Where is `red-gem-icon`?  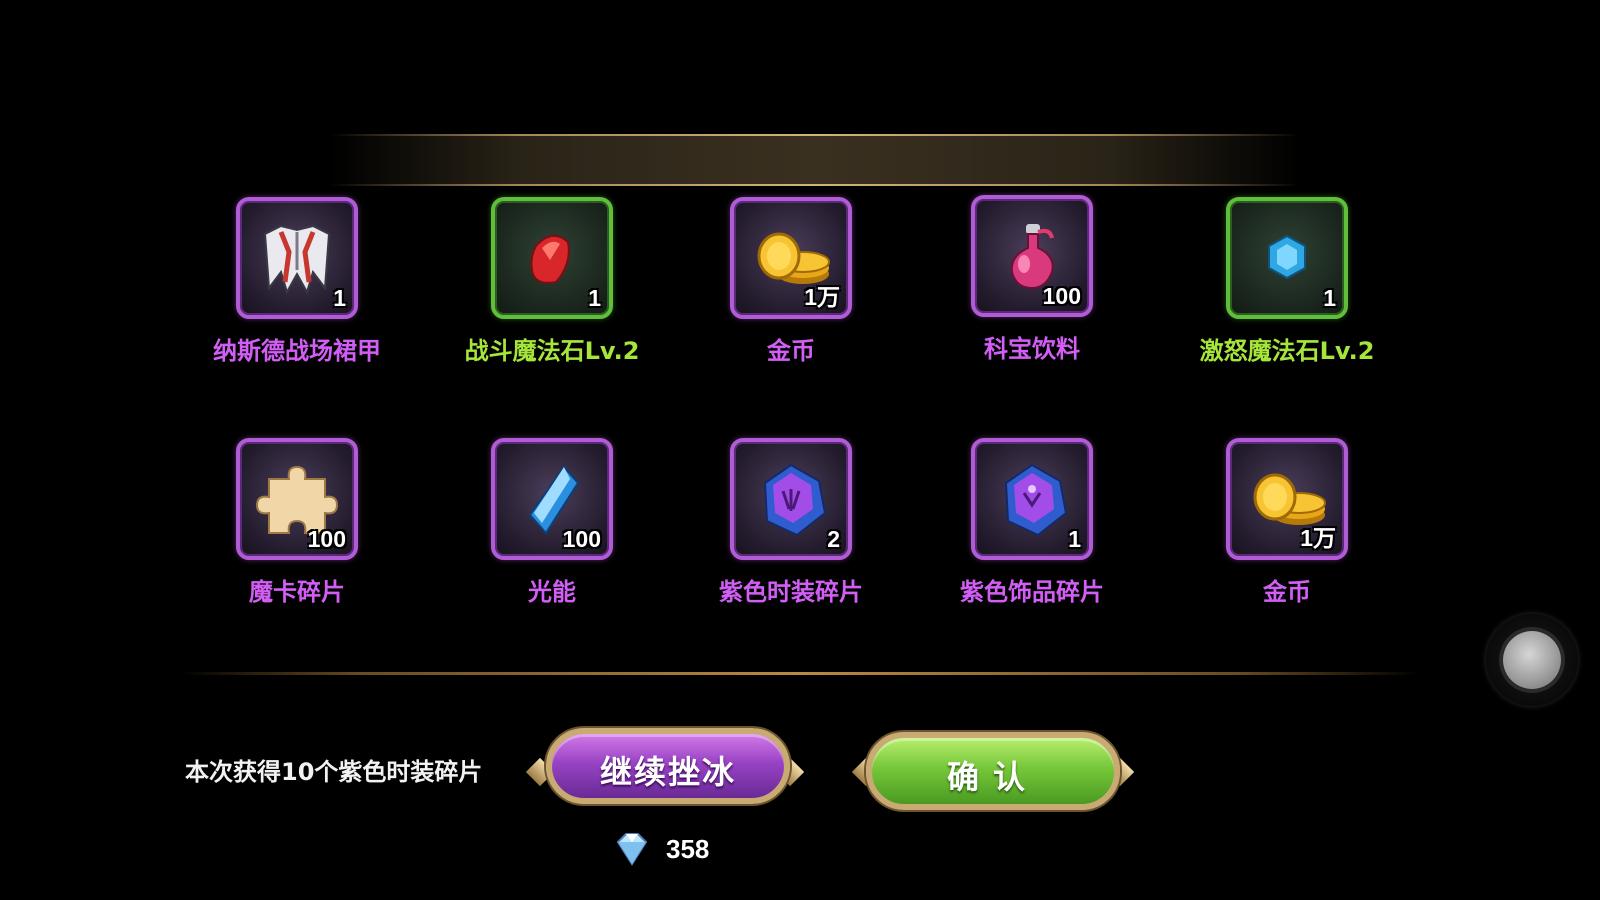
red-gem-icon is located at coordinates (550, 259).